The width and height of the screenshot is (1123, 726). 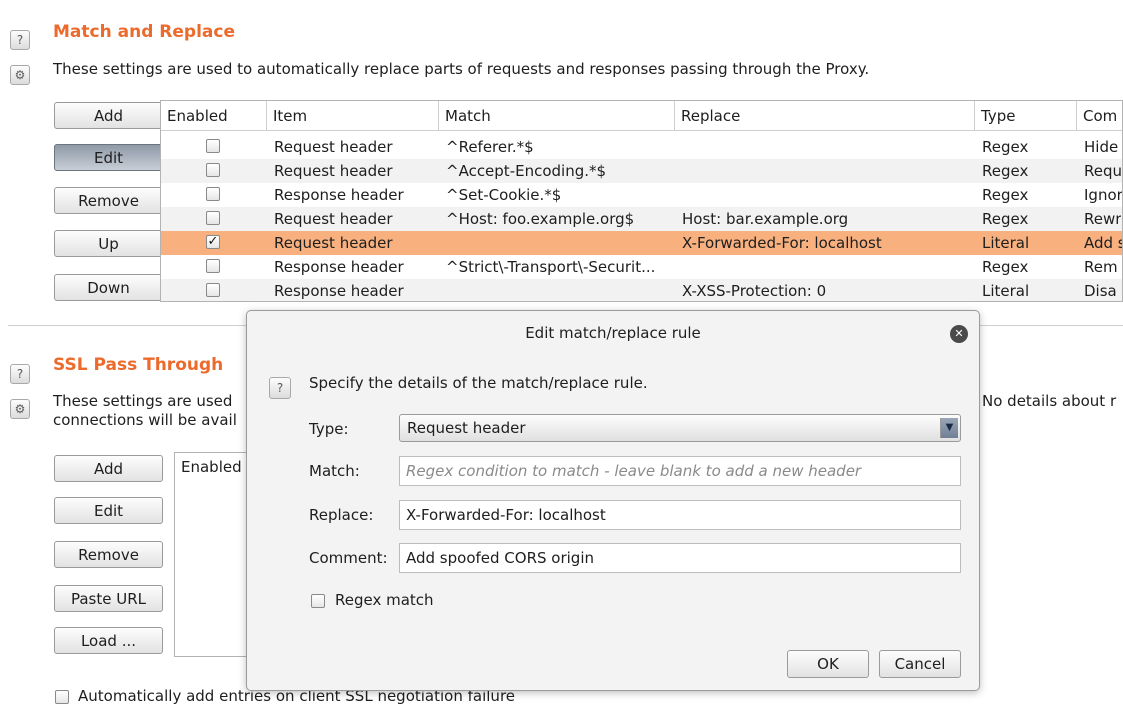 I want to click on column-header-match: Match, so click(x=557, y=116).